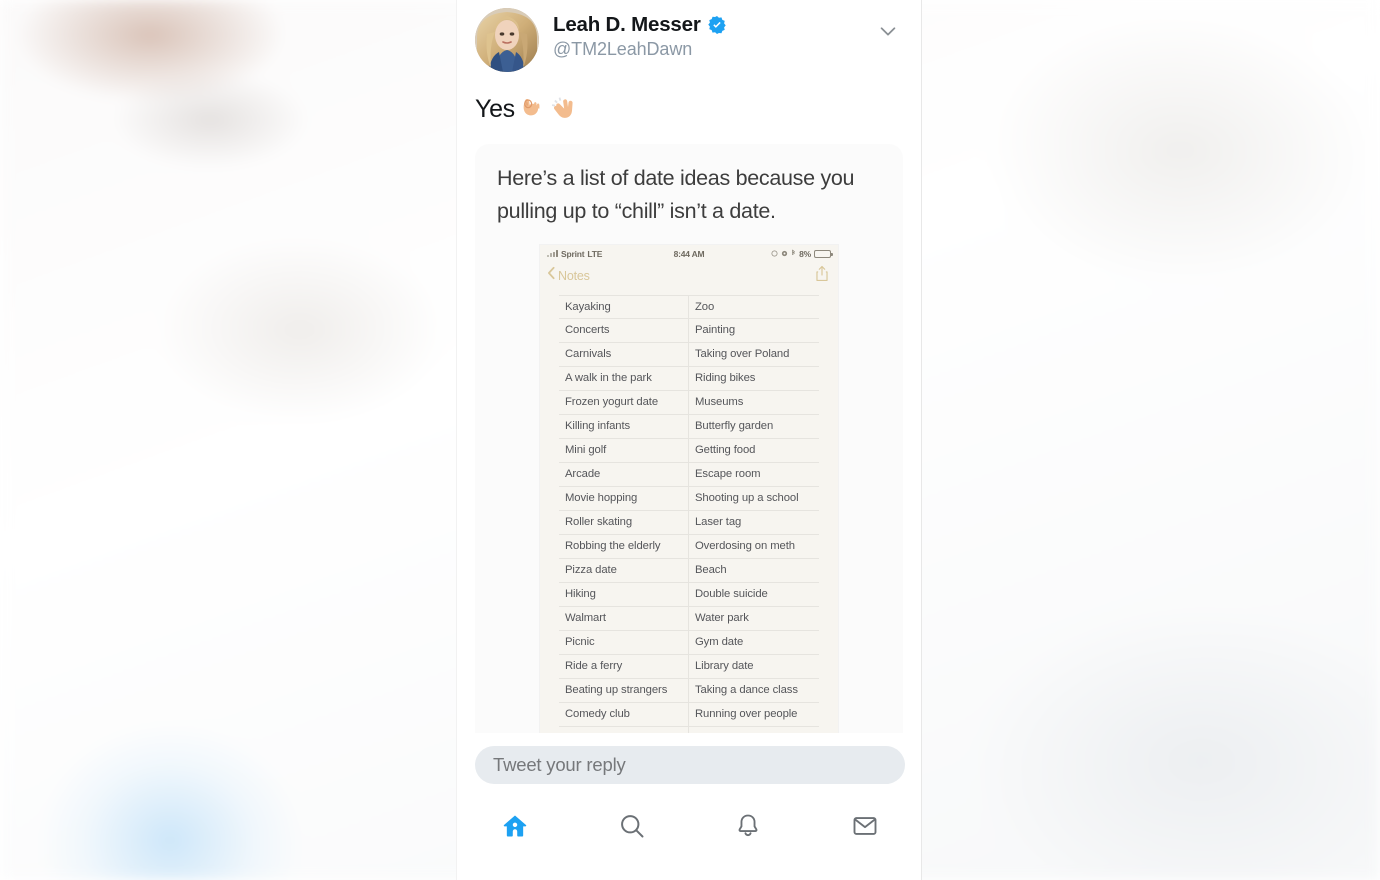 Image resolution: width=1380 pixels, height=880 pixels. What do you see at coordinates (754, 730) in the screenshot?
I see `note-cell-right: Karaoke` at bounding box center [754, 730].